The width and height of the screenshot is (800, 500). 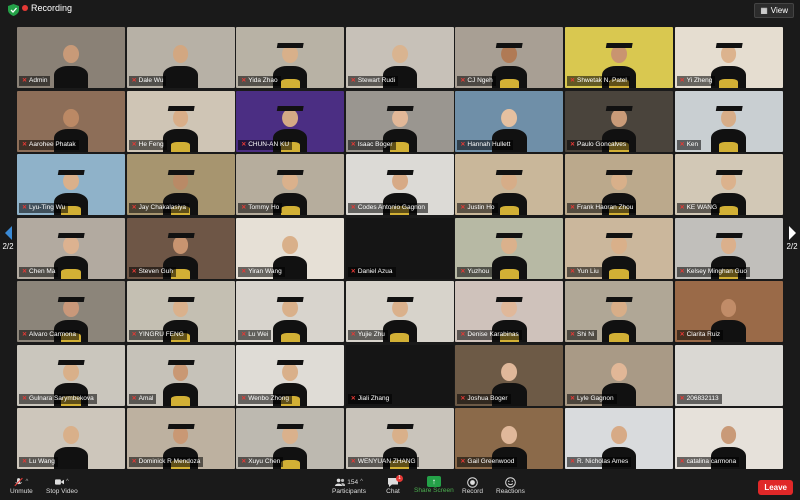 I want to click on reactions-button: Reactions, so click(x=510, y=485).